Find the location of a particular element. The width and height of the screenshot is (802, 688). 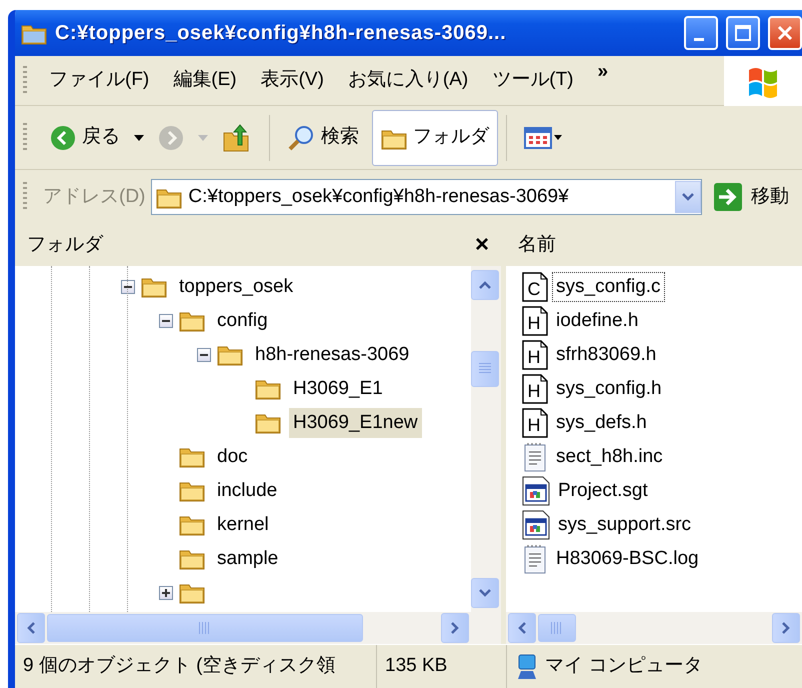

menu-item: 編集(E) is located at coordinates (205, 80).